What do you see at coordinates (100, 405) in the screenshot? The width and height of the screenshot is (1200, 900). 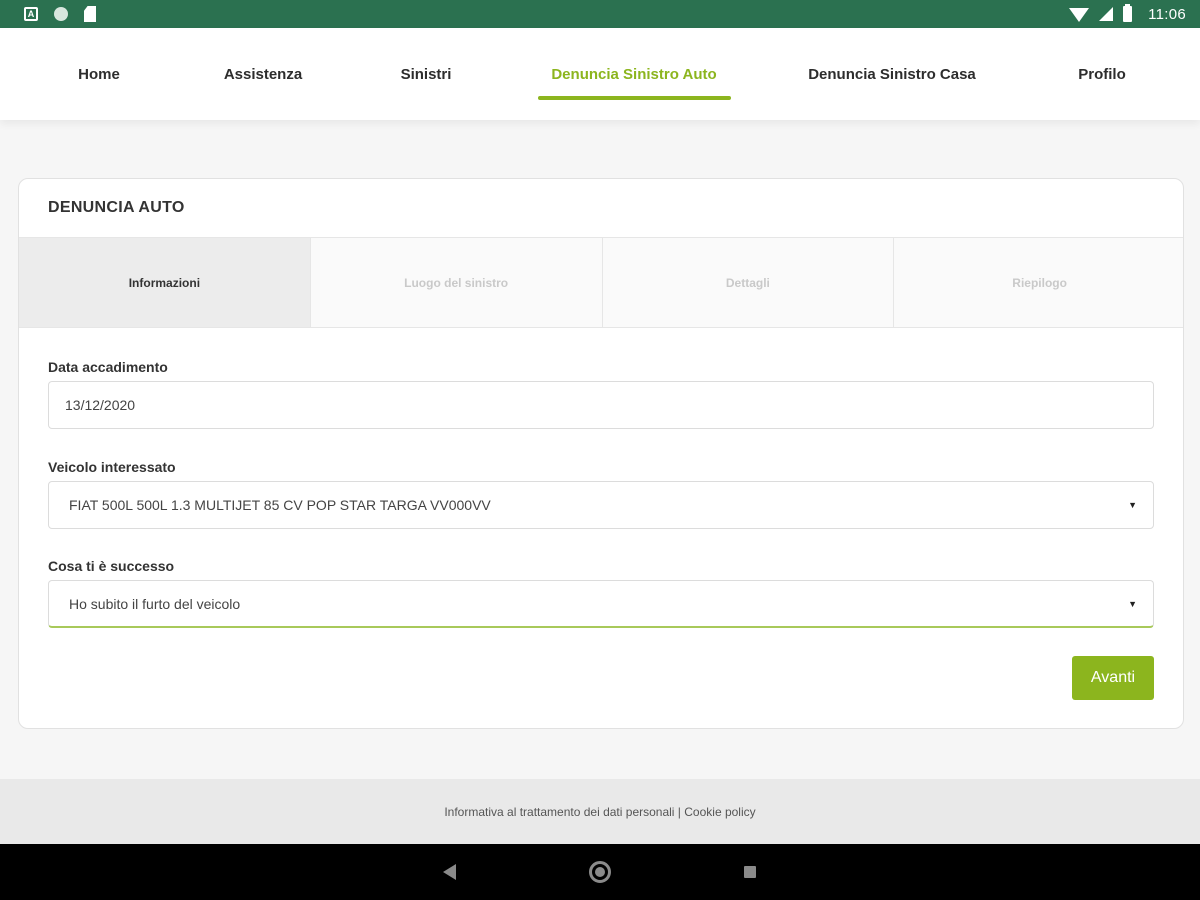 I see `date-value: 13/12/2020` at bounding box center [100, 405].